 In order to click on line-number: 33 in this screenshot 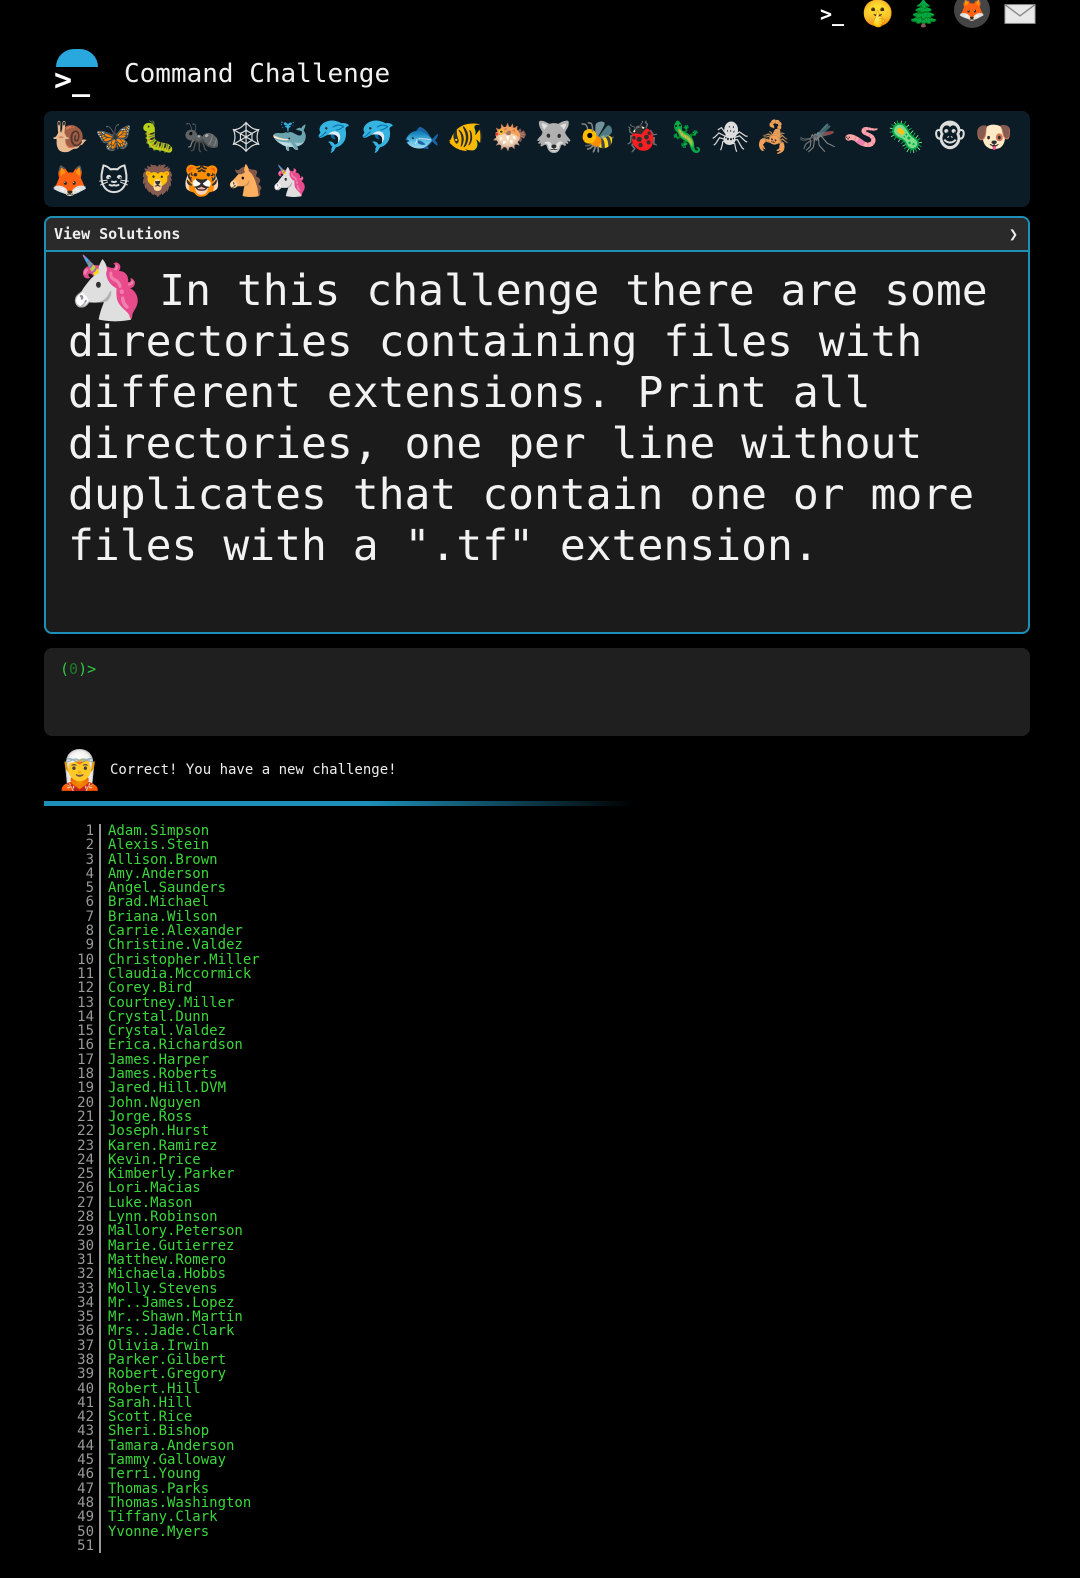, I will do `click(82, 1288)`.